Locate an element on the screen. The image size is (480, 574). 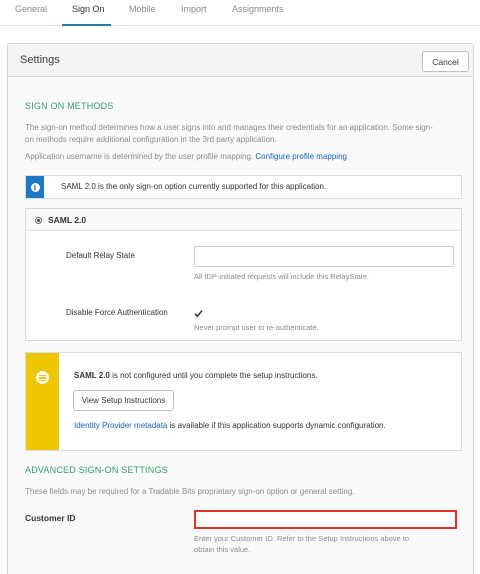
configure-profile-mapping-link: Configure profile mapping is located at coordinates (301, 156).